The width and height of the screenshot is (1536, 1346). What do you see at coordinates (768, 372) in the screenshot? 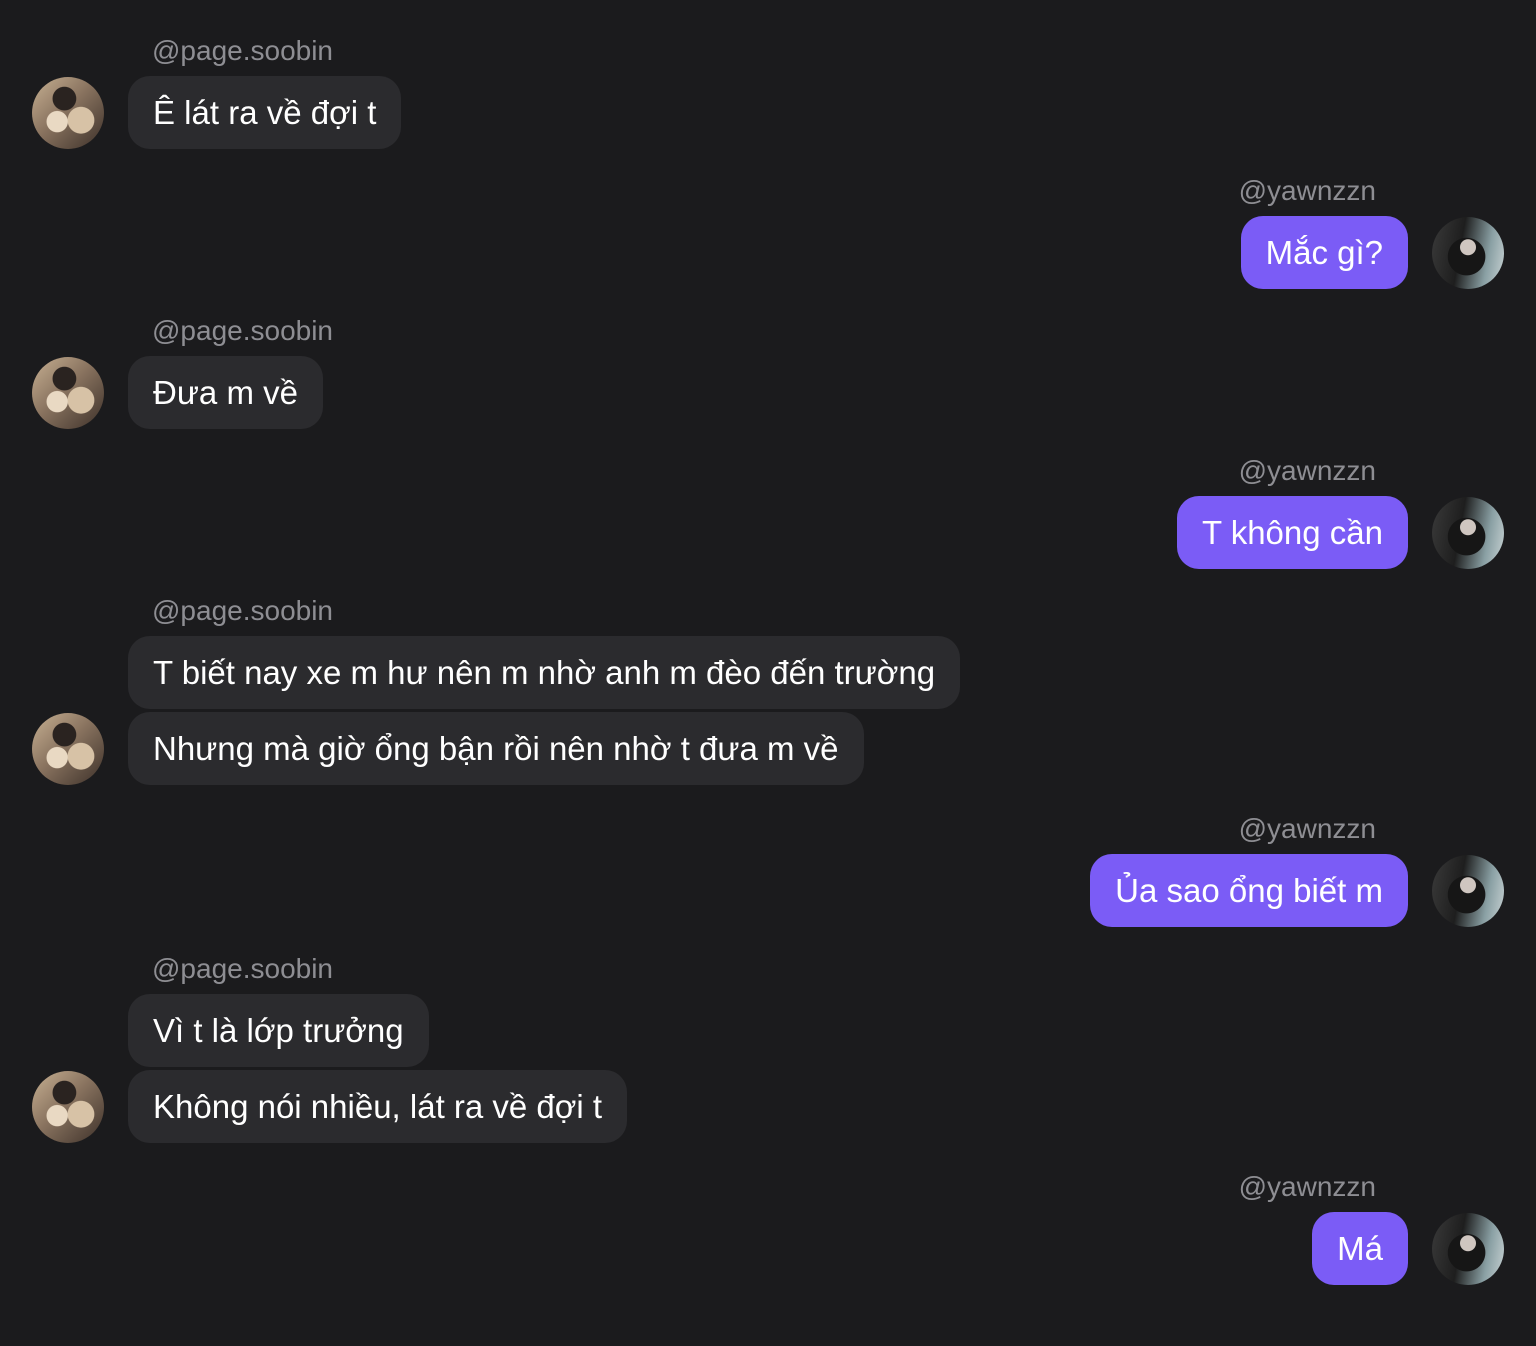
I see `message-group-incoming: @page.soobin Đưa m về` at bounding box center [768, 372].